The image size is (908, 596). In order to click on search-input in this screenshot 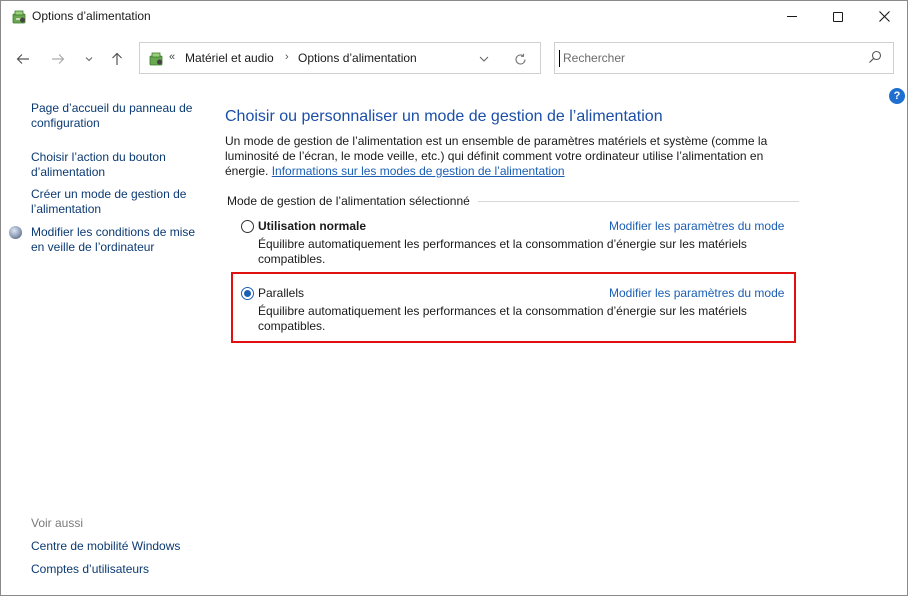, I will do `click(710, 58)`.